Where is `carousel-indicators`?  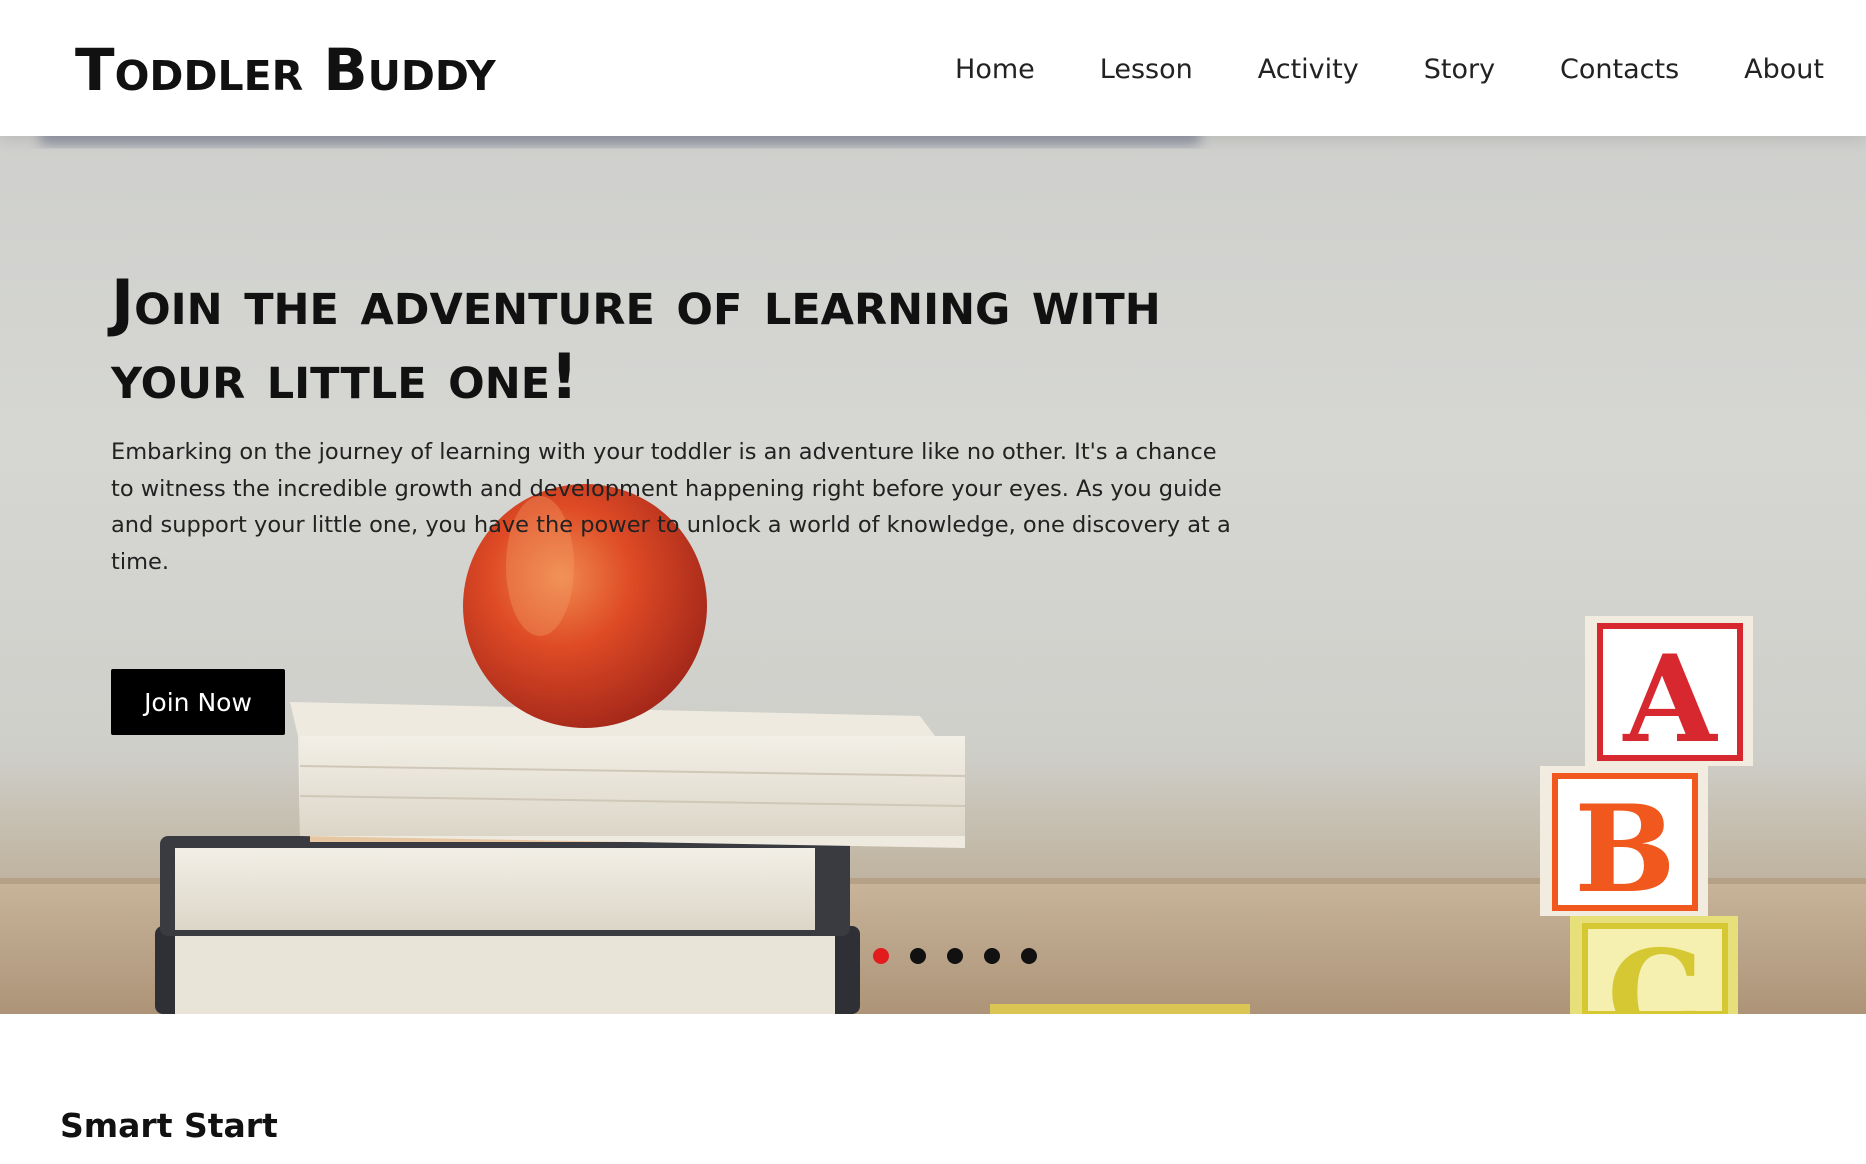 carousel-indicators is located at coordinates (955, 956).